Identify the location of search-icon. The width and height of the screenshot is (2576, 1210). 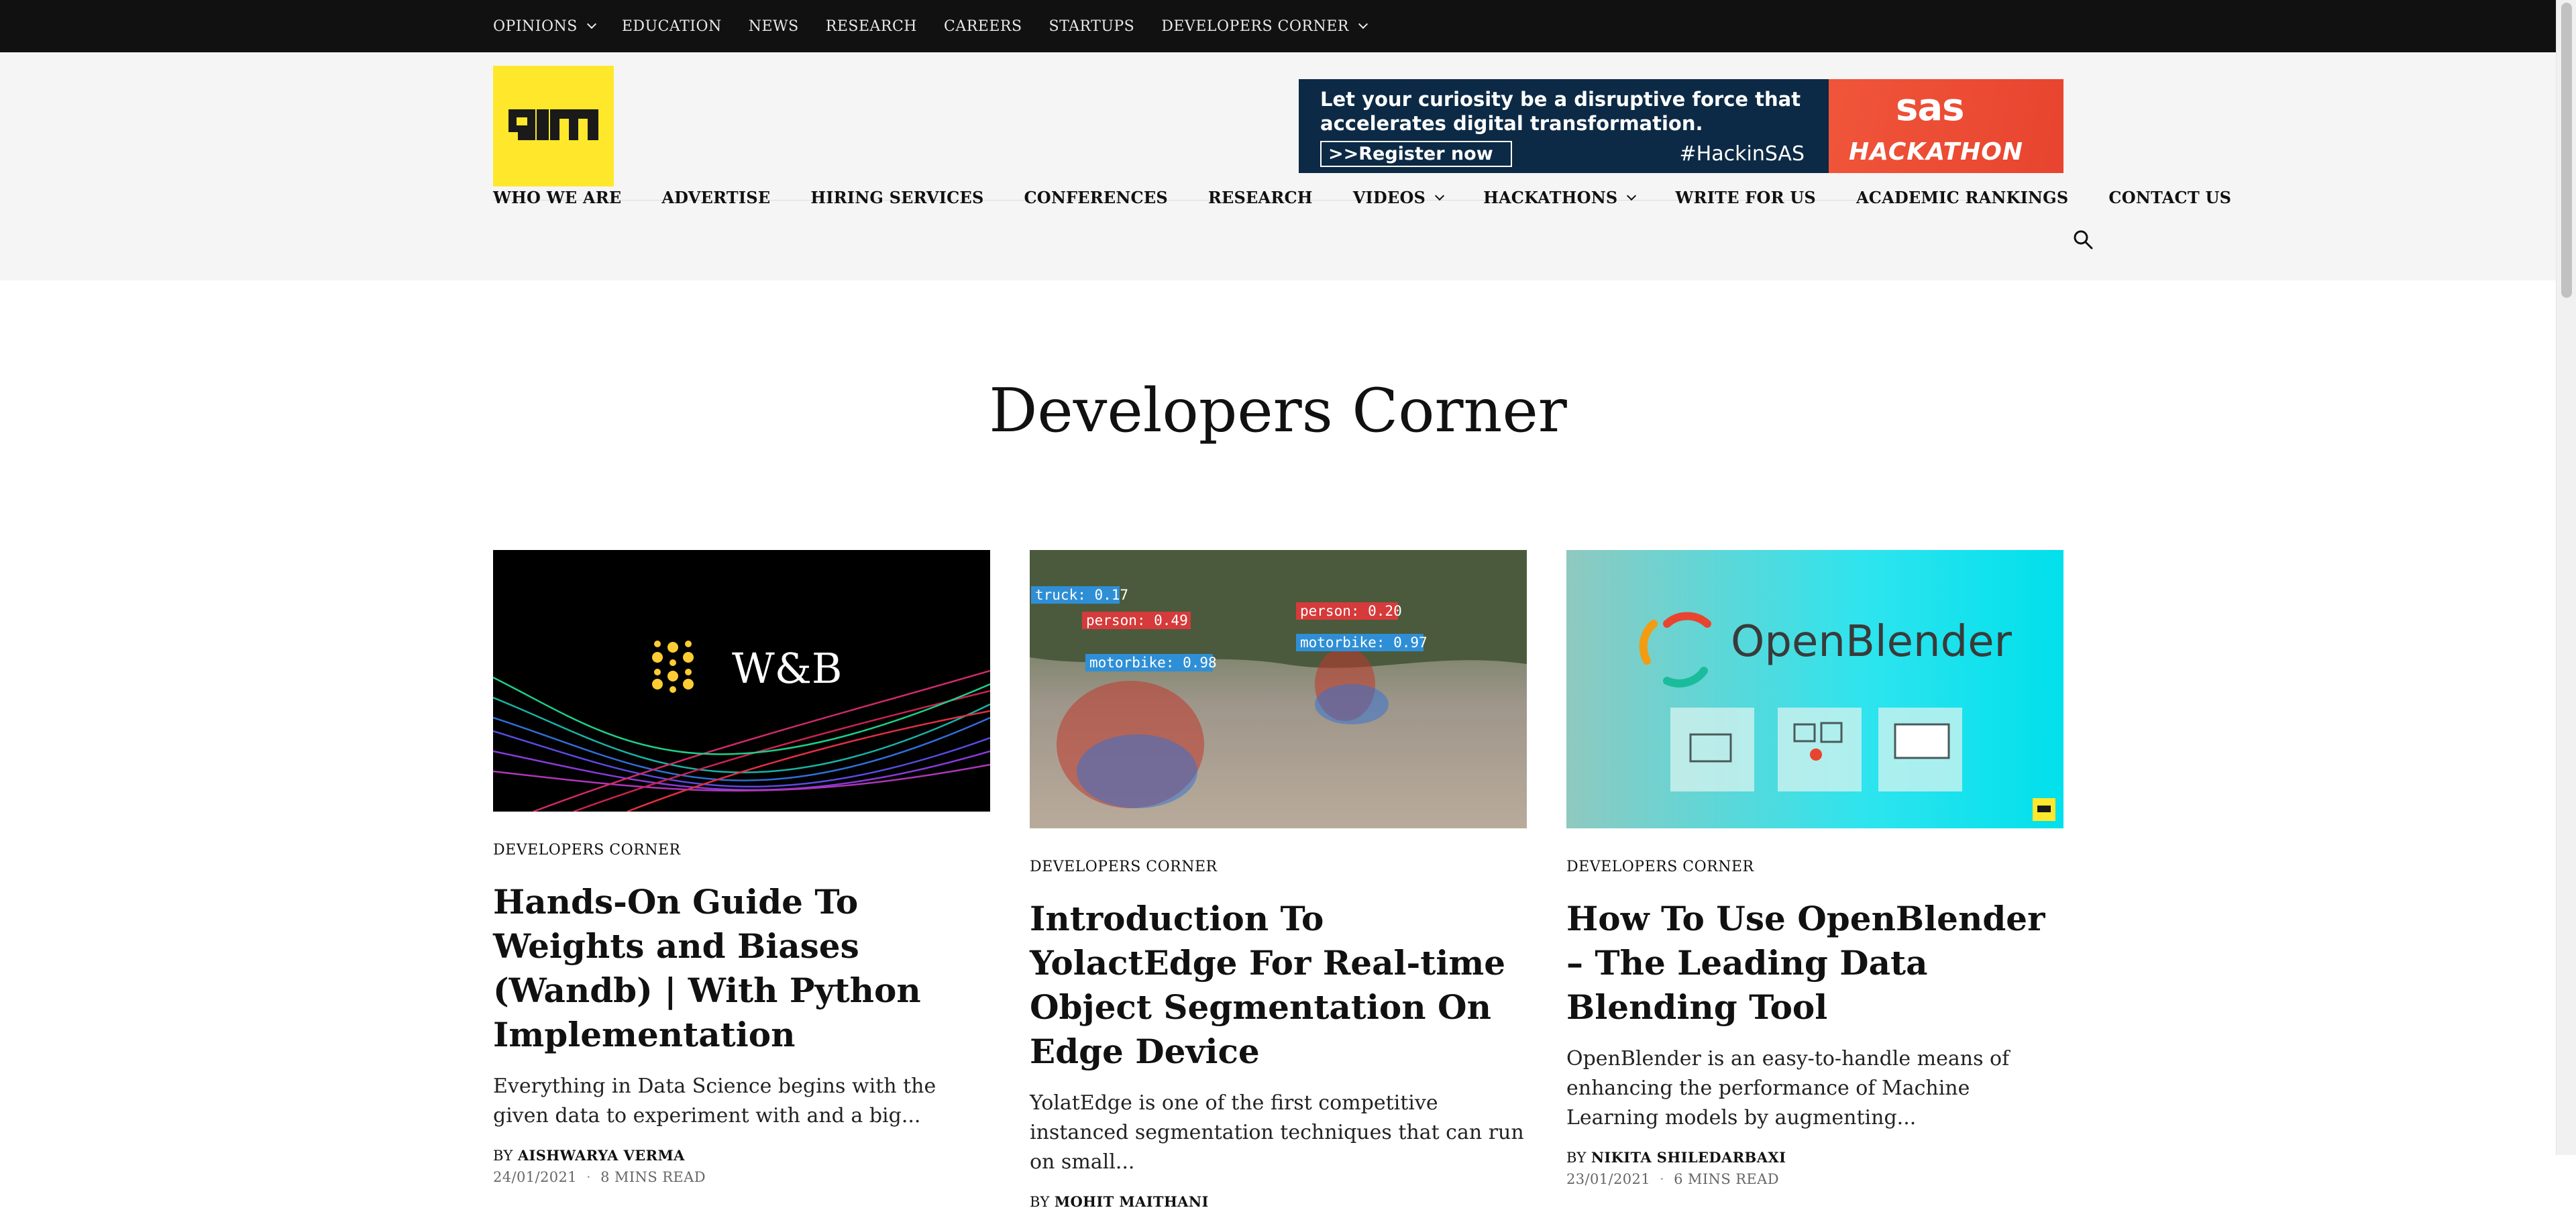
(2083, 239).